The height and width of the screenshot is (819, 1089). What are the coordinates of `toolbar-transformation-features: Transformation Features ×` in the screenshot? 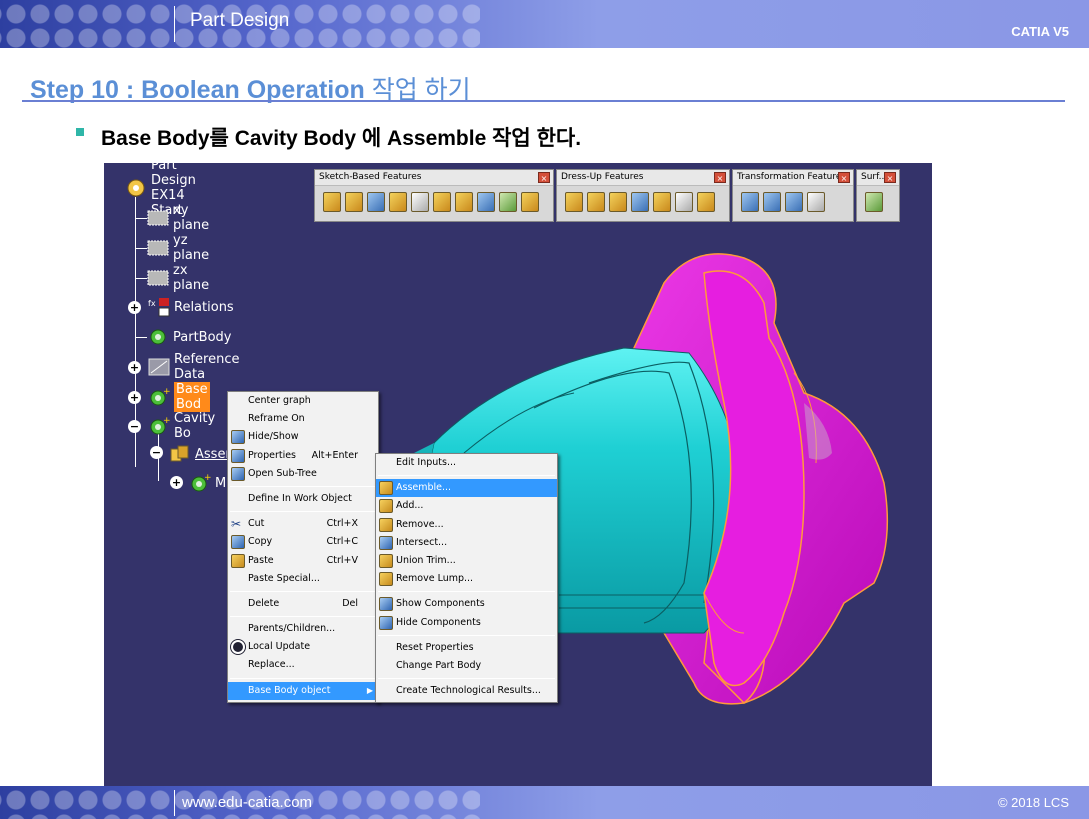 It's located at (793, 195).